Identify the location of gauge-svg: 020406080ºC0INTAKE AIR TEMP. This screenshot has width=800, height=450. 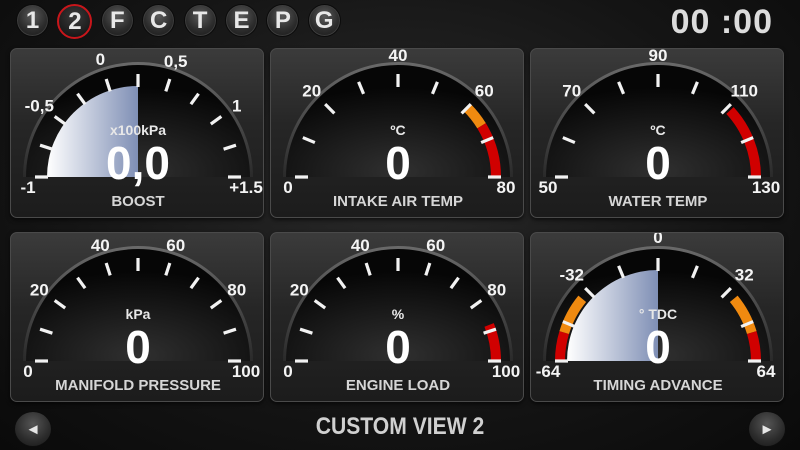
(399, 129).